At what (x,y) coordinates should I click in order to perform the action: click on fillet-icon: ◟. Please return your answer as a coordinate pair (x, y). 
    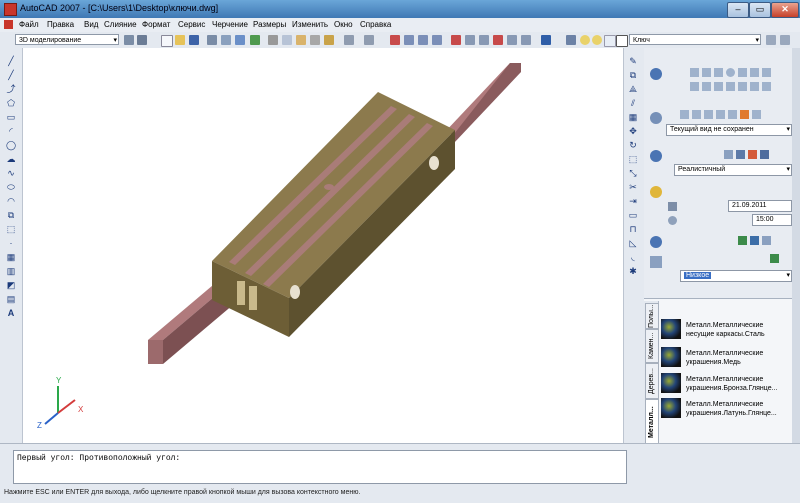
    Looking at the image, I should click on (633, 257).